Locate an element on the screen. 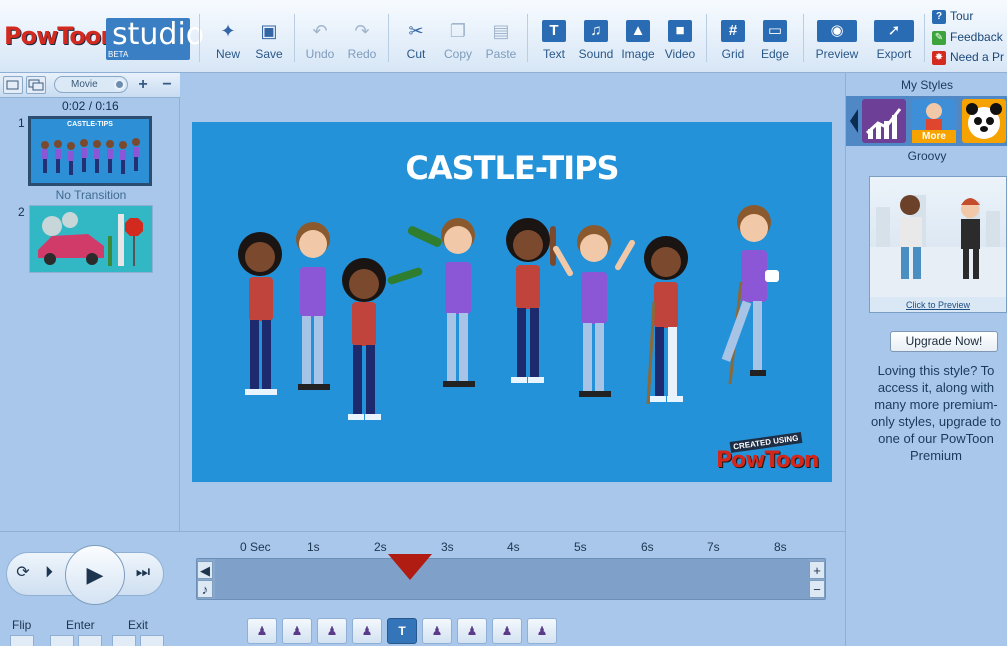 This screenshot has height=646, width=1007. zoom-in-button: + is located at coordinates (817, 570).